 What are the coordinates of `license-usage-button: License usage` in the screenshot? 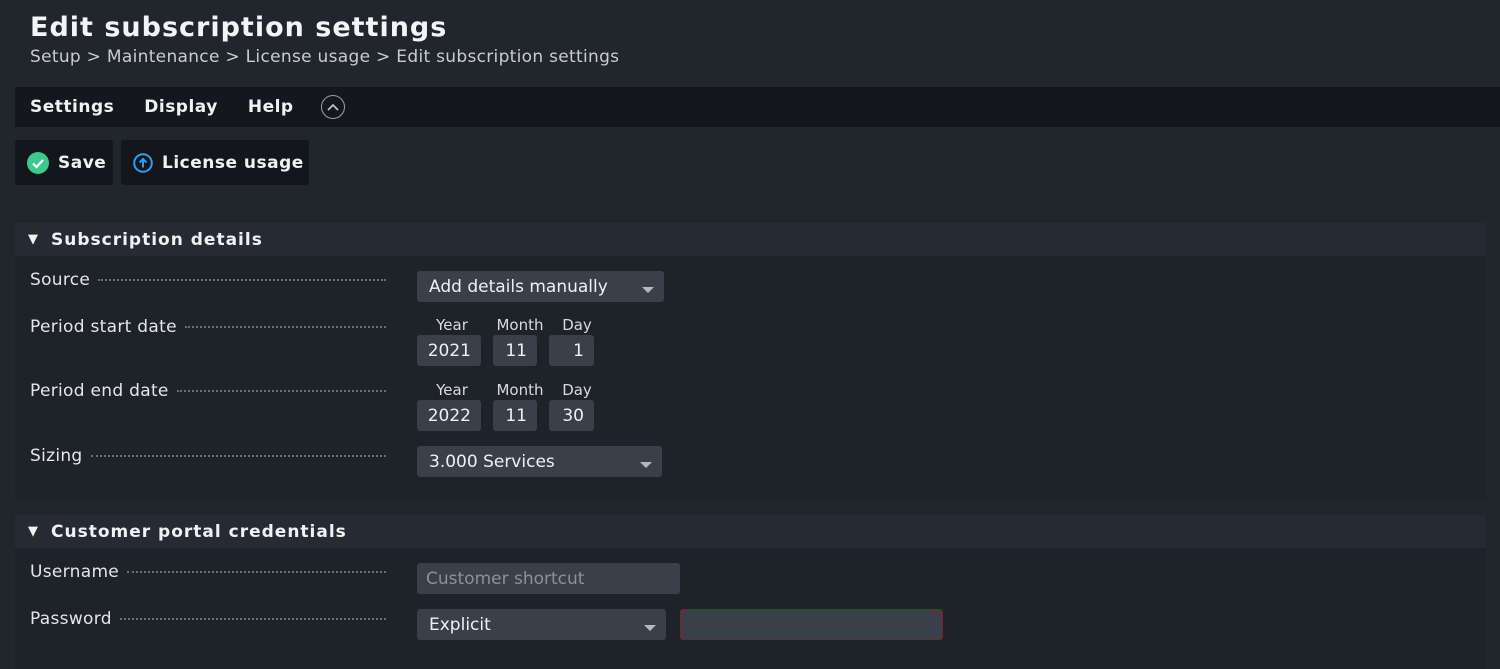 It's located at (215, 162).